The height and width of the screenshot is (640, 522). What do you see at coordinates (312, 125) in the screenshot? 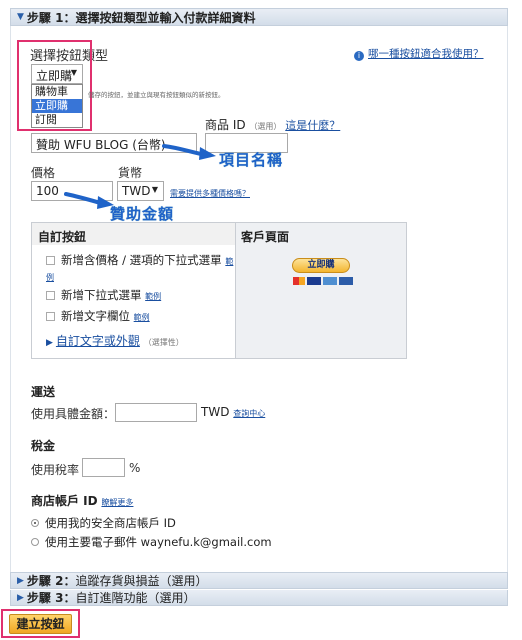
I see `what-is-this-link: 這是什麼？` at bounding box center [312, 125].